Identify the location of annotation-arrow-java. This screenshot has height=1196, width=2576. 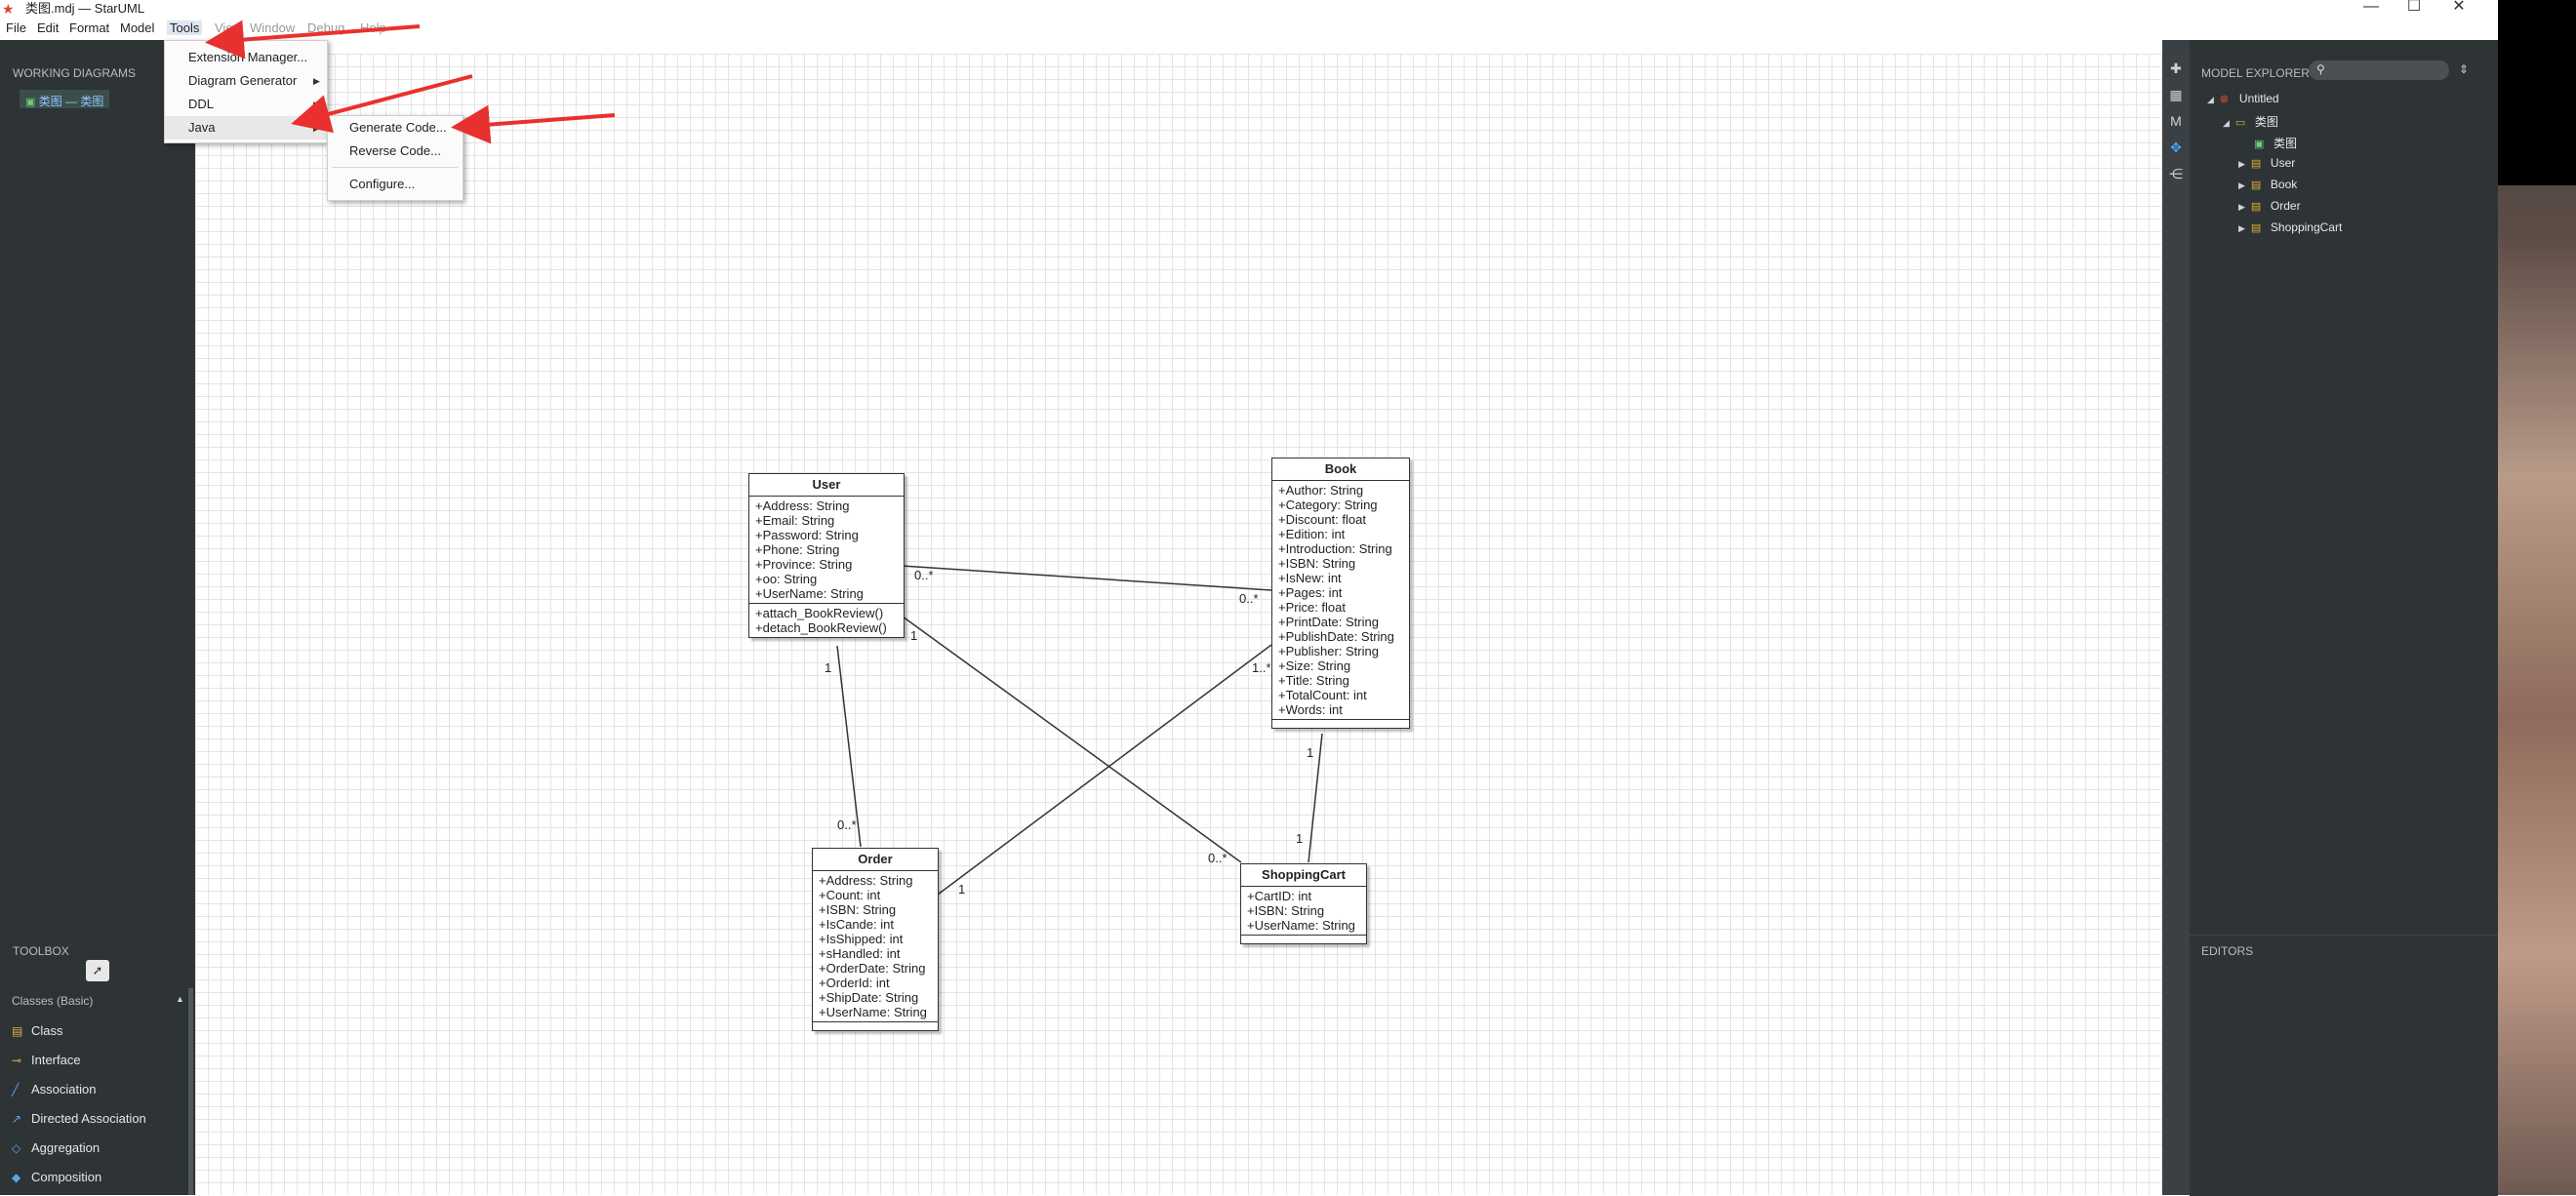
(382, 104).